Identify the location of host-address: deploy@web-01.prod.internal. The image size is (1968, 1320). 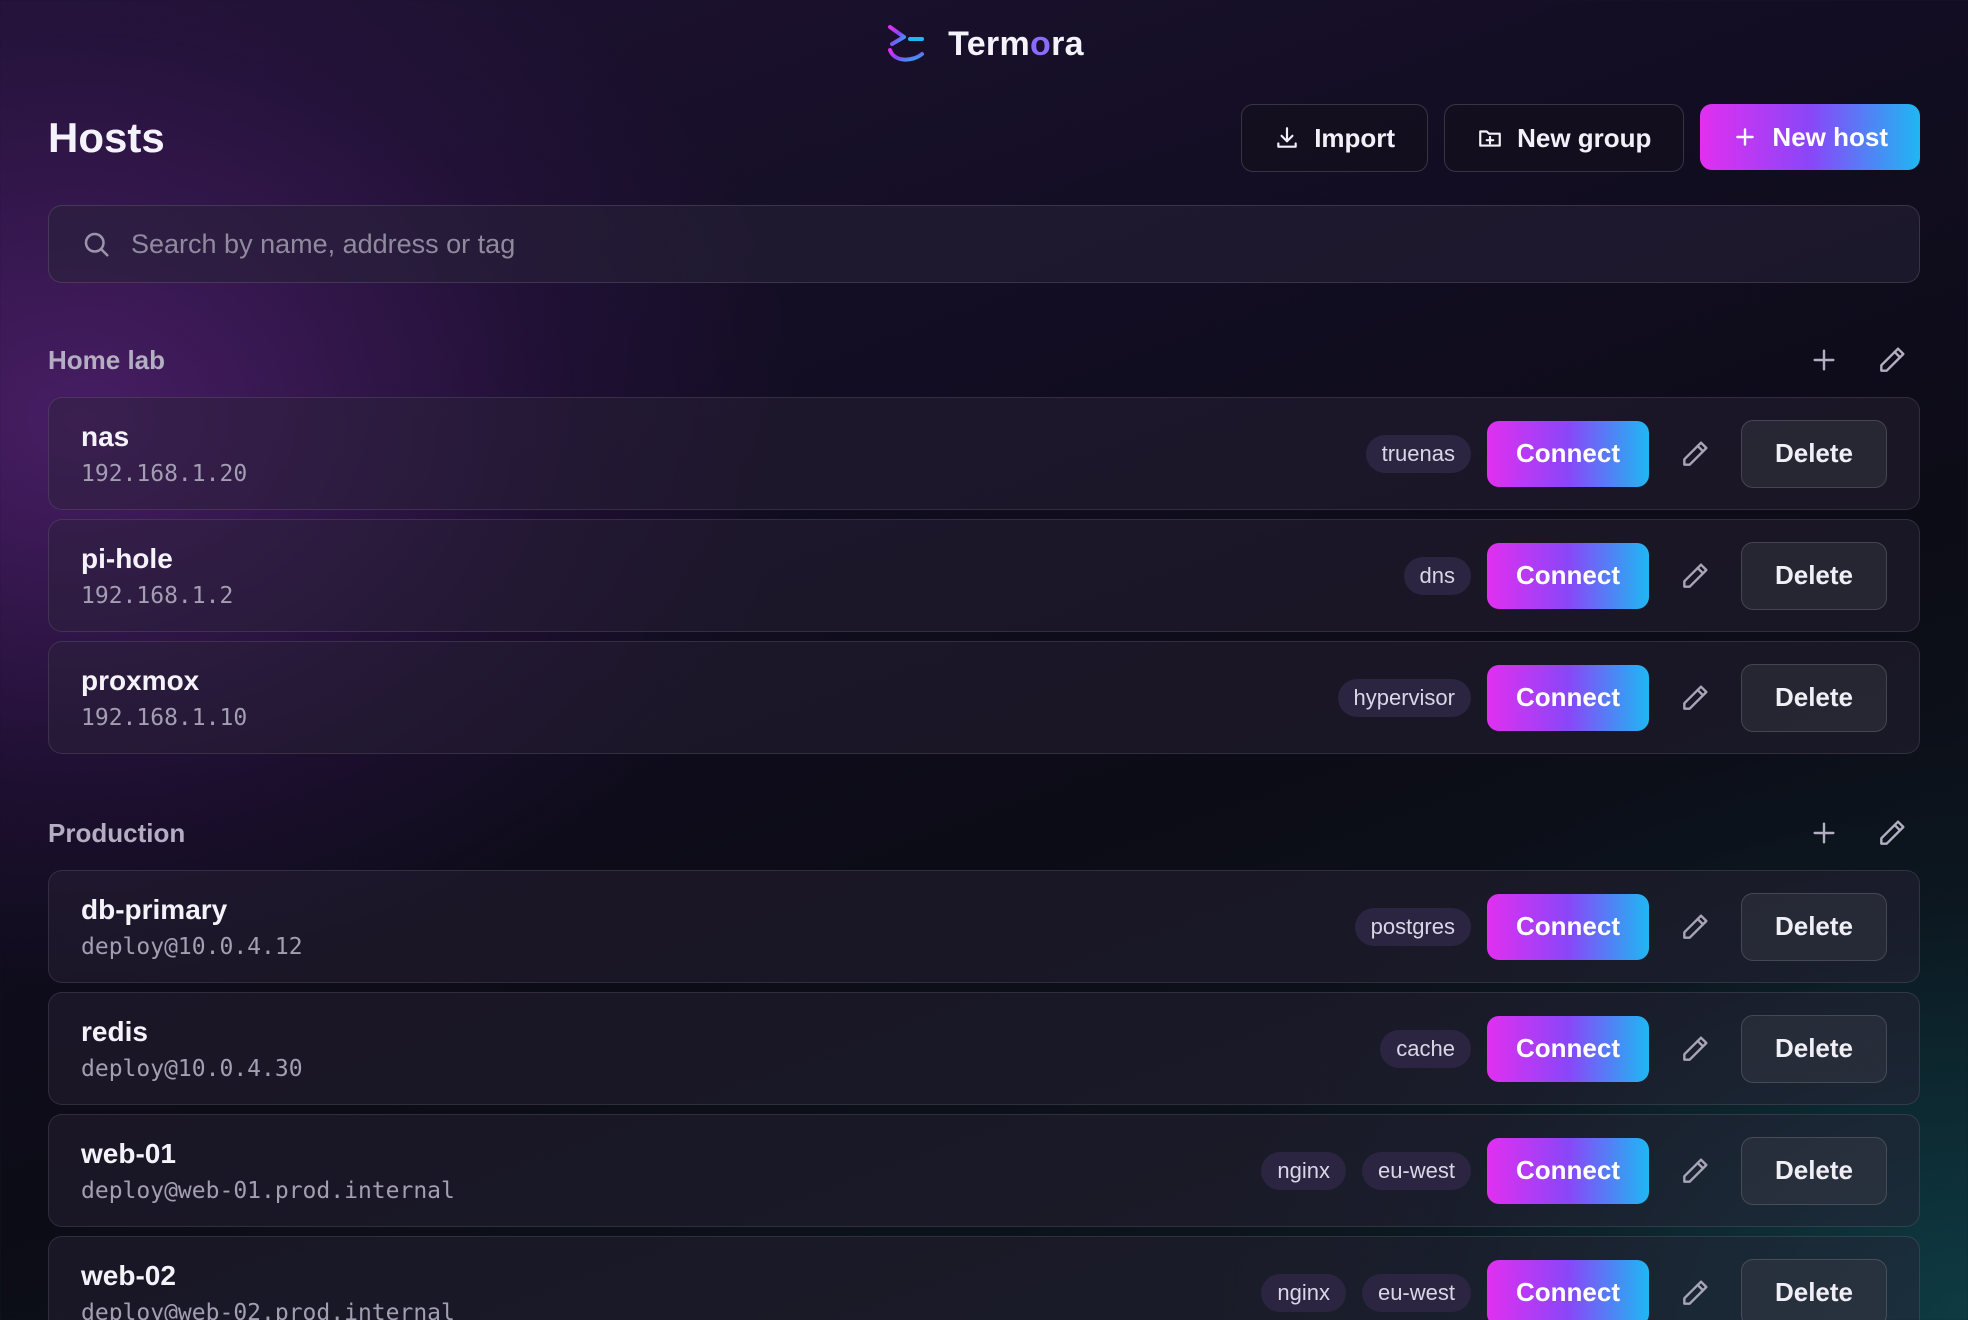
(268, 1190).